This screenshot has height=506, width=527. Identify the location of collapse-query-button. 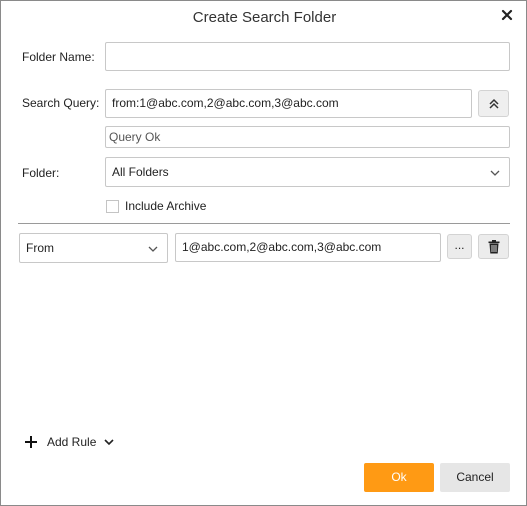
(493, 103).